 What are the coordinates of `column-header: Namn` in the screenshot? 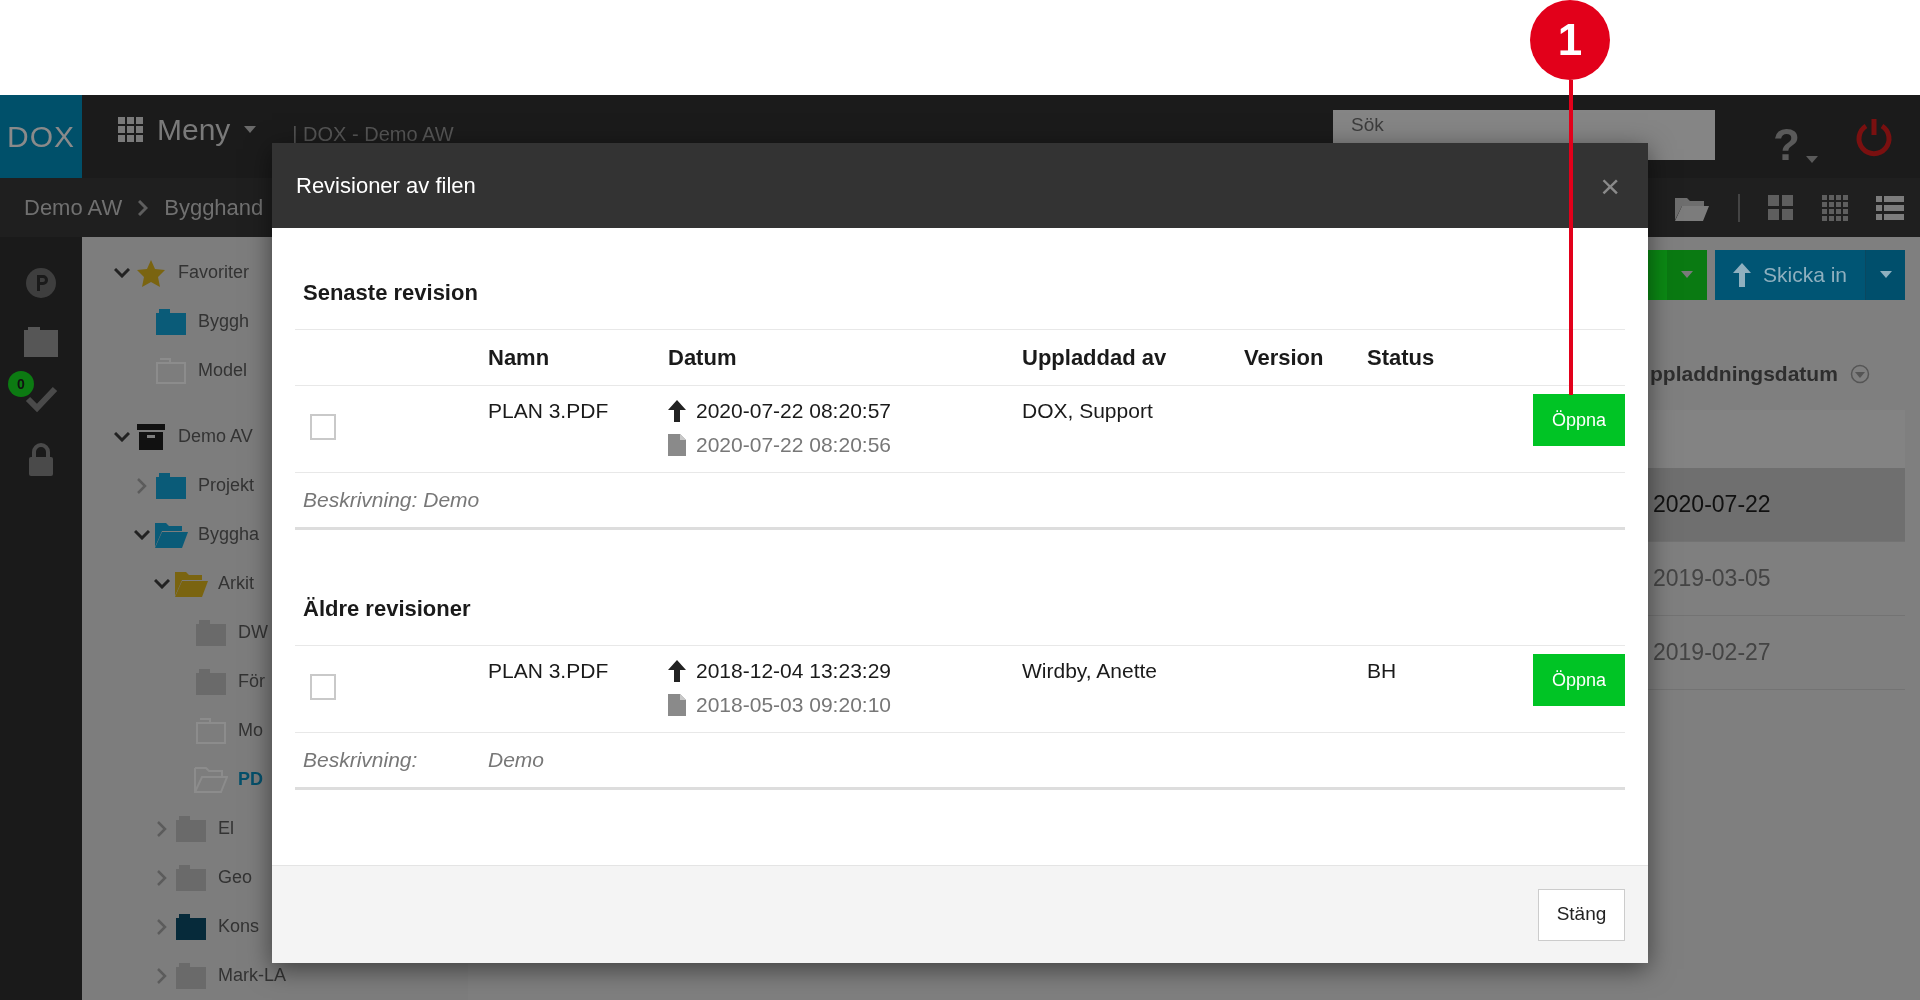 It's located at (519, 358).